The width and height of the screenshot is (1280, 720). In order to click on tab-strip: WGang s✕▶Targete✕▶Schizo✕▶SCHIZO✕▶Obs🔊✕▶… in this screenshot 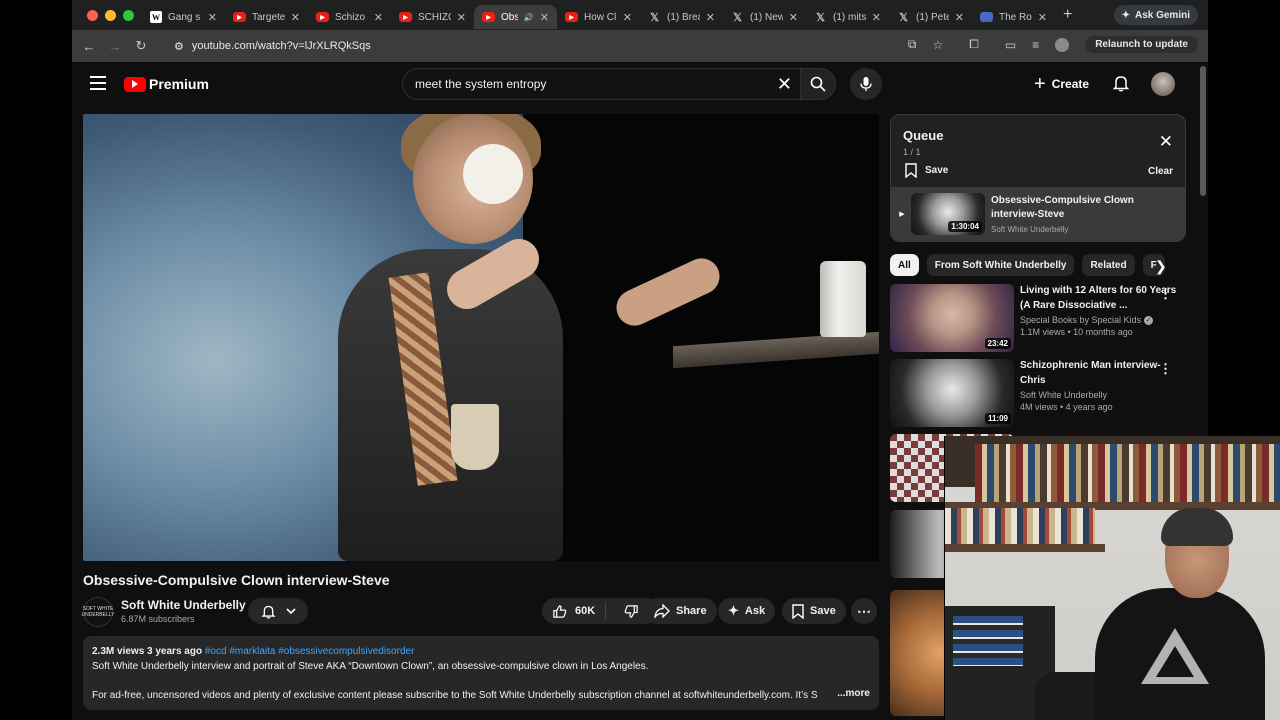, I will do `click(598, 15)`.